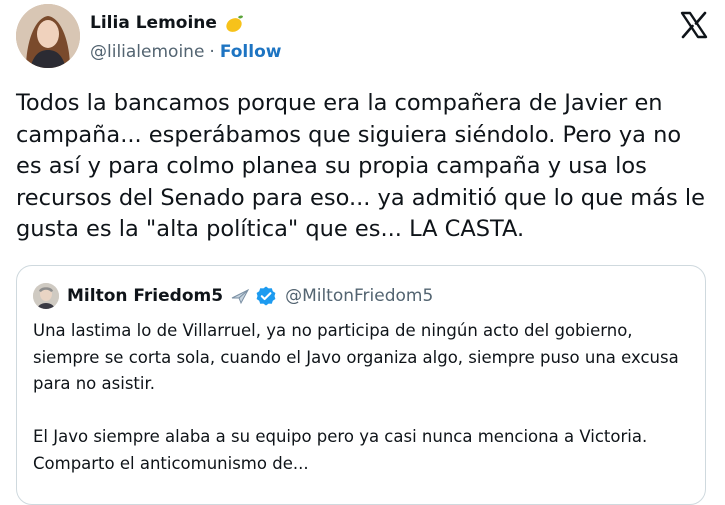 This screenshot has height=505, width=725. Describe the element at coordinates (694, 25) in the screenshot. I see `x-logo-icon` at that location.